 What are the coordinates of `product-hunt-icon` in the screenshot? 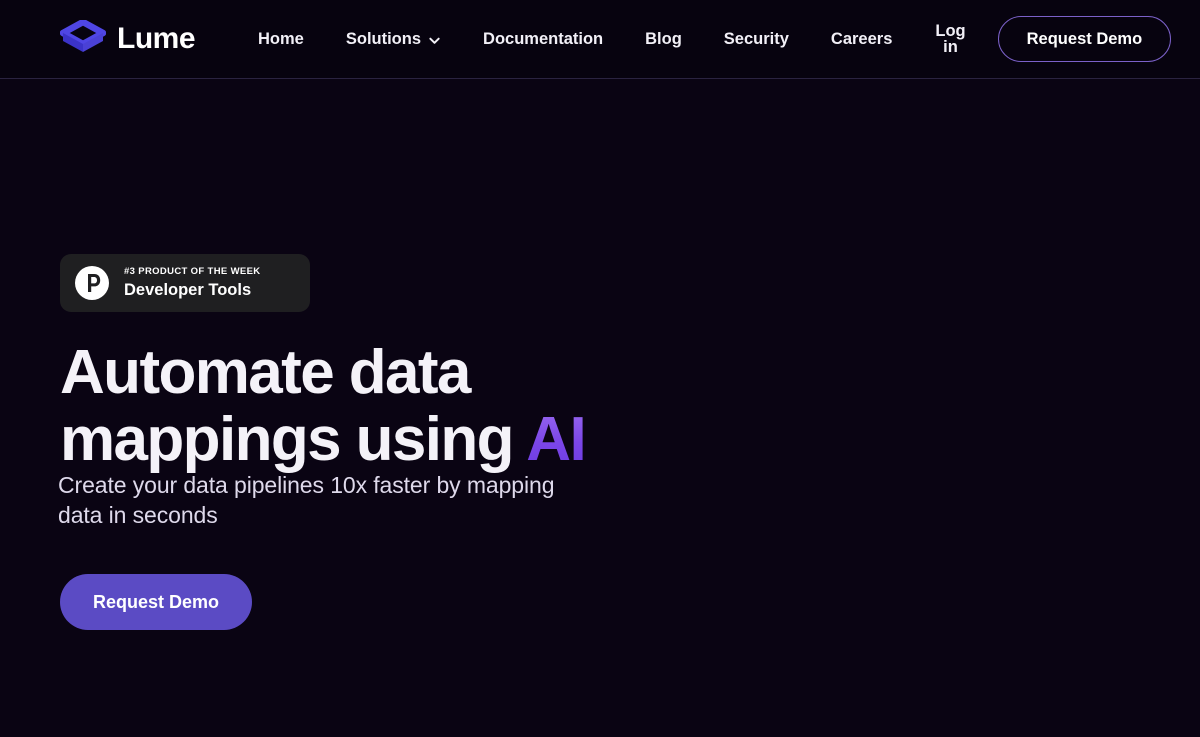 It's located at (92, 283).